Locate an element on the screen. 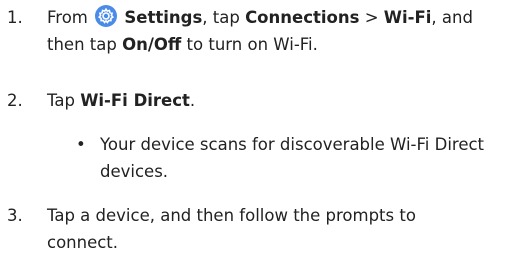  settings-gear-icon is located at coordinates (106, 16).